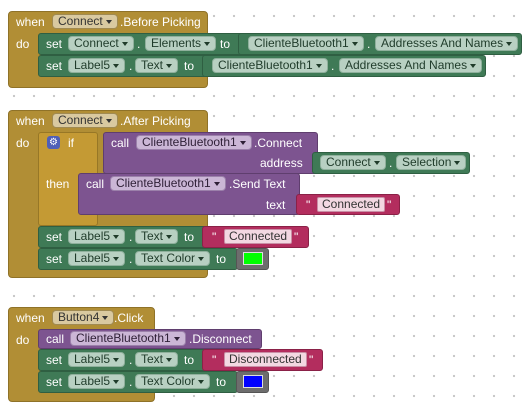 The height and width of the screenshot is (410, 528). Describe the element at coordinates (58, 184) in the screenshot. I see `then-label: then` at that location.